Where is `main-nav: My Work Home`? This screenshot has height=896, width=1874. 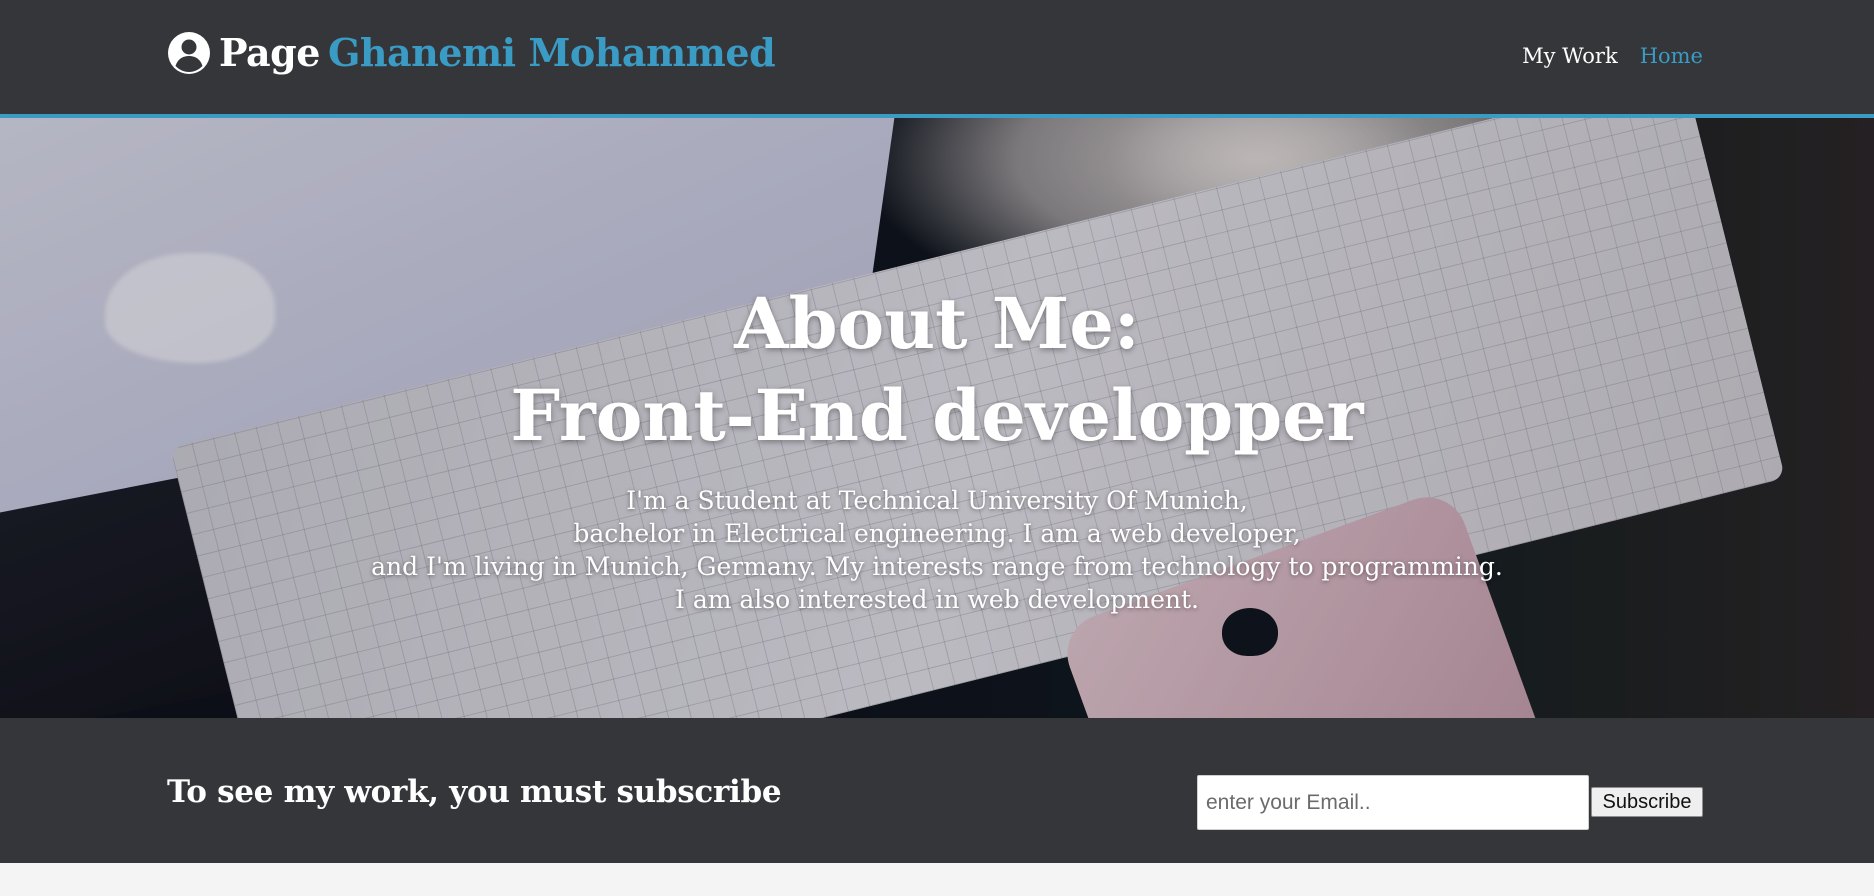 main-nav: My Work Home is located at coordinates (1612, 56).